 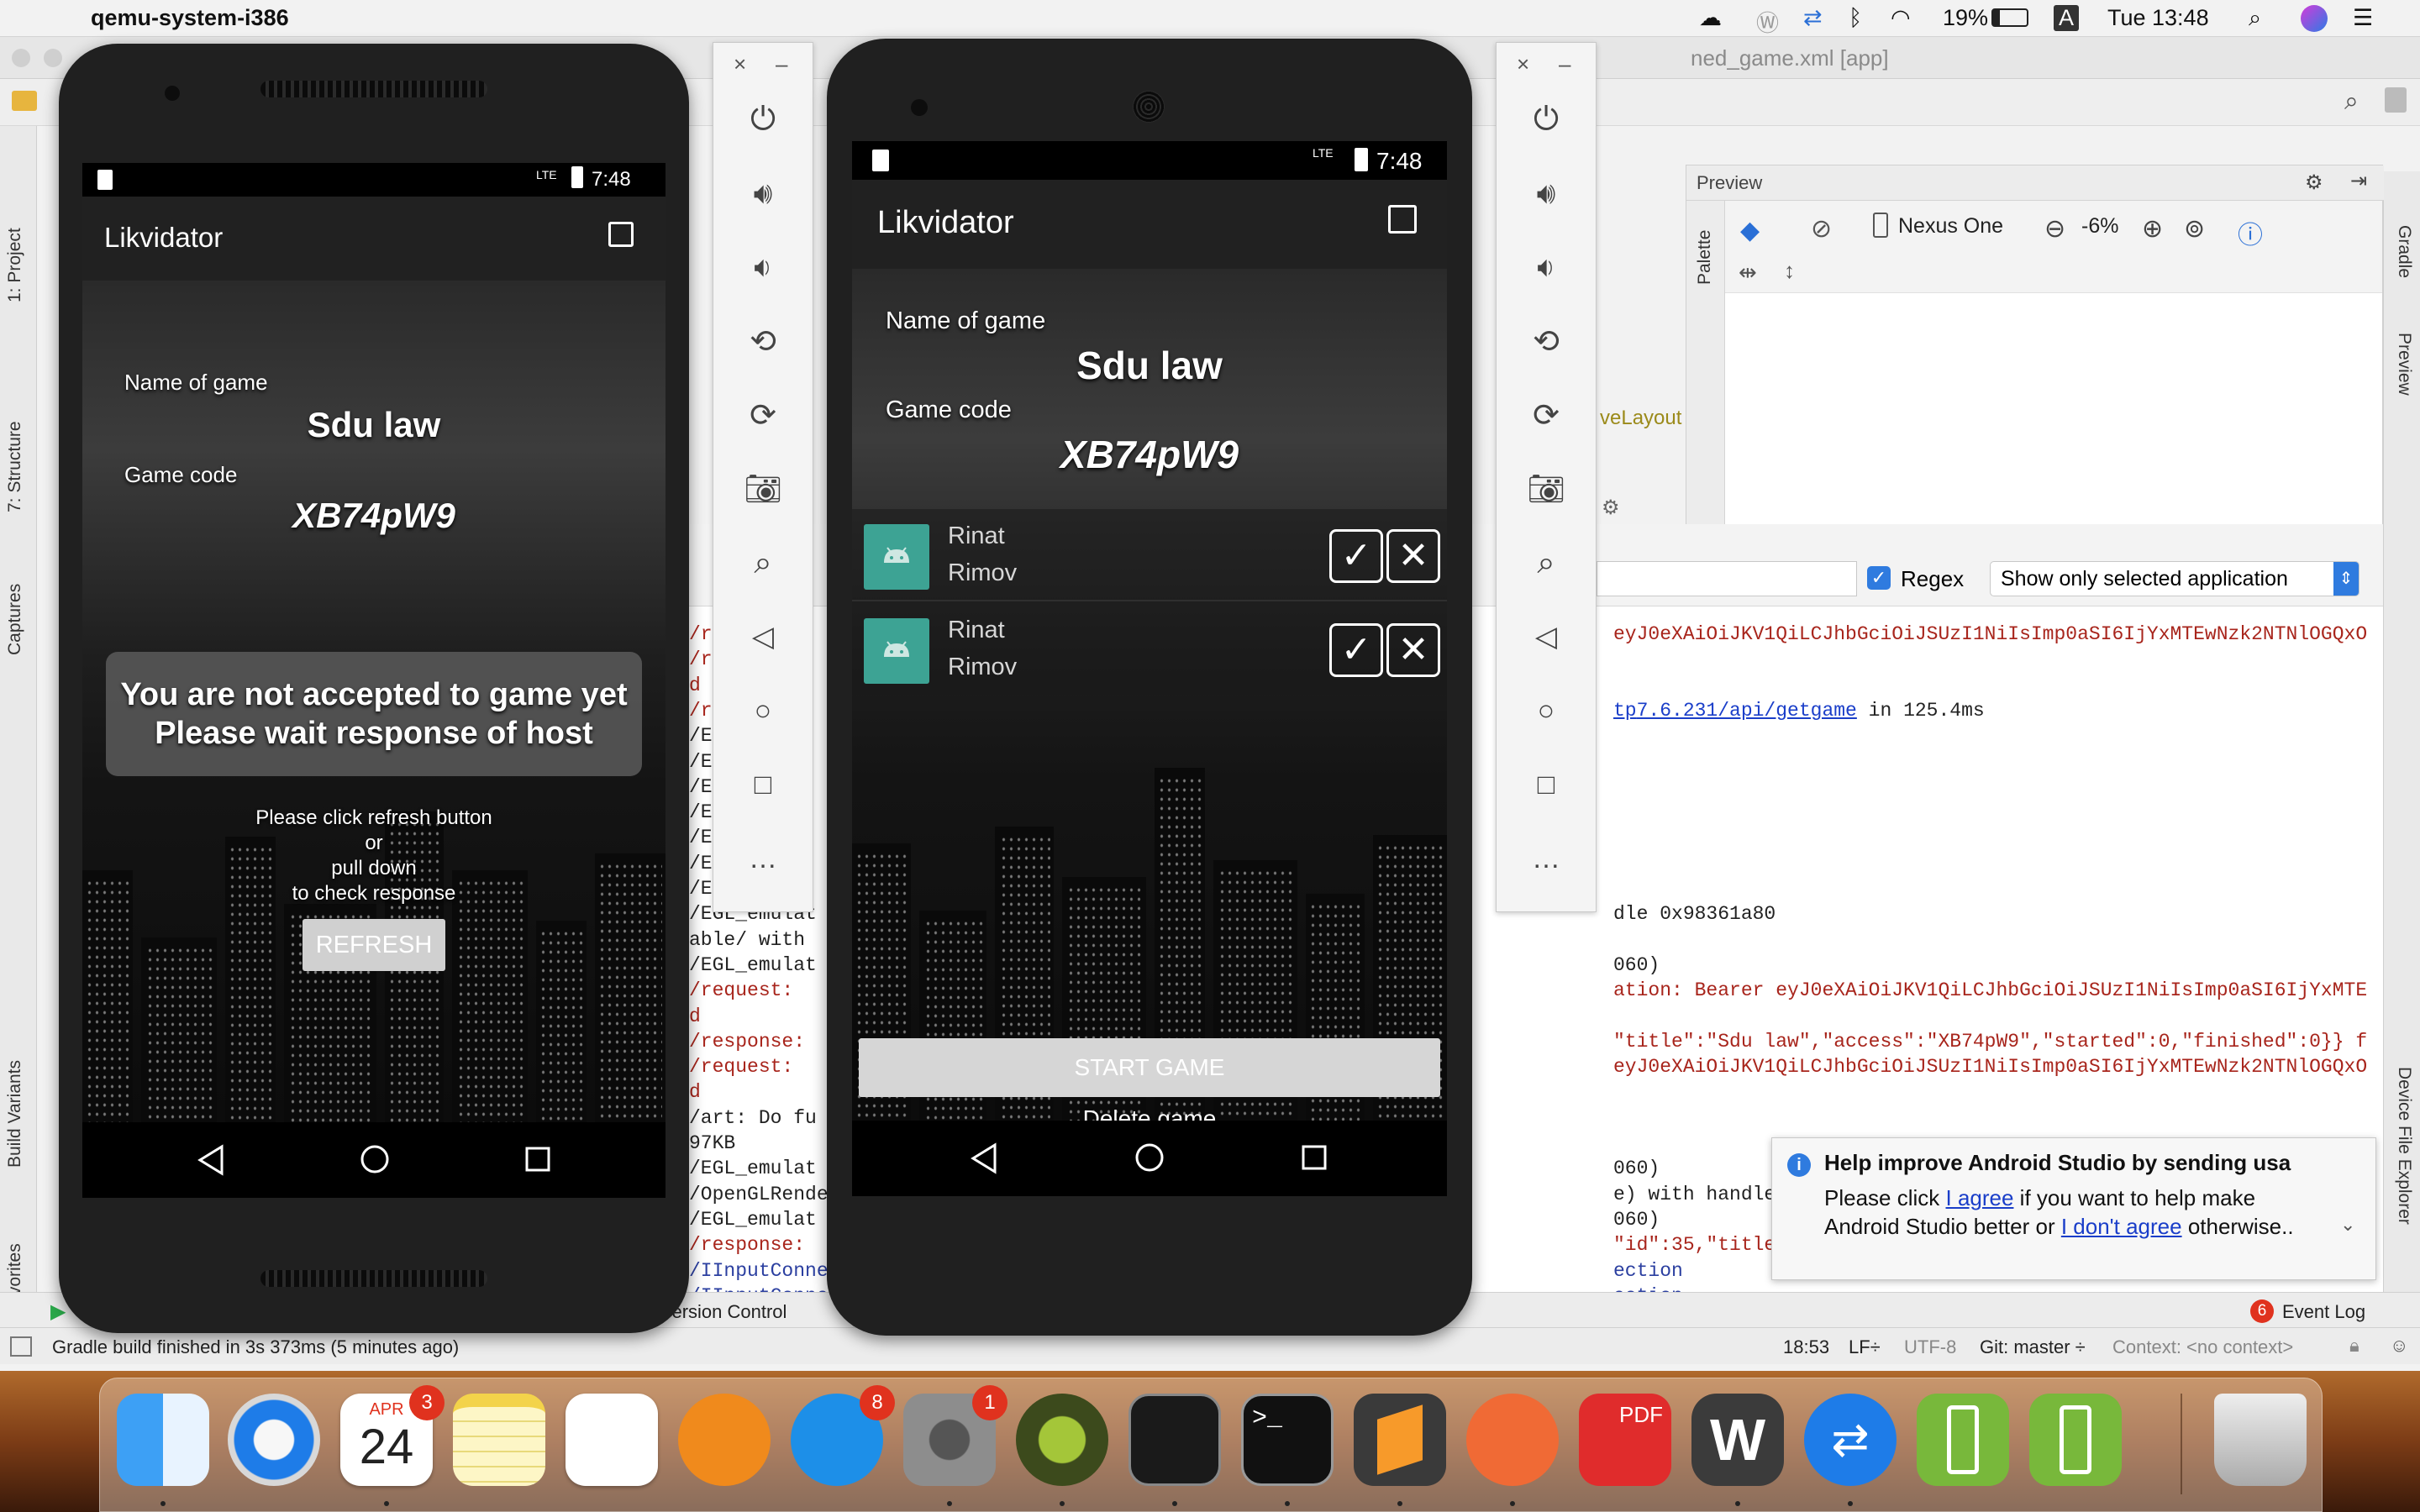 I want to click on refresh-button: REFRESH, so click(x=374, y=945).